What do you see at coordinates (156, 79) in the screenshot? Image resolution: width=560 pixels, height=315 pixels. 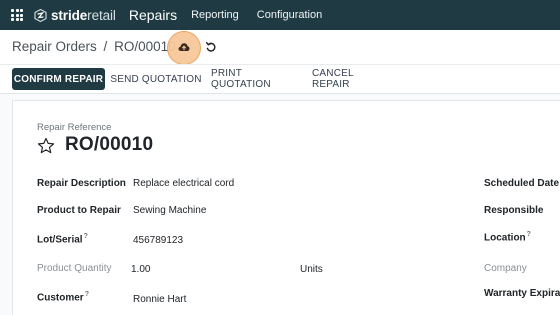 I see `send-quotation-button: SEND QUOTATION` at bounding box center [156, 79].